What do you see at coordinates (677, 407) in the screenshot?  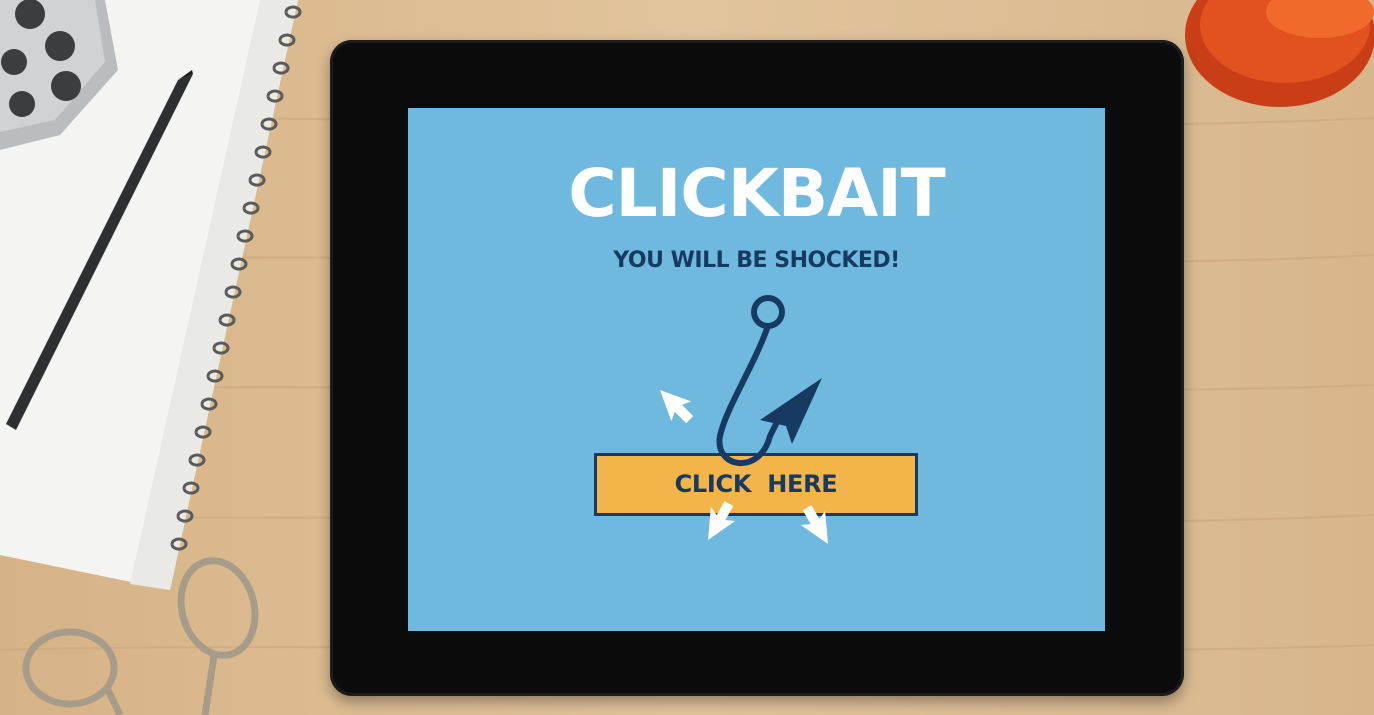 I see `arrow-cursor-icon` at bounding box center [677, 407].